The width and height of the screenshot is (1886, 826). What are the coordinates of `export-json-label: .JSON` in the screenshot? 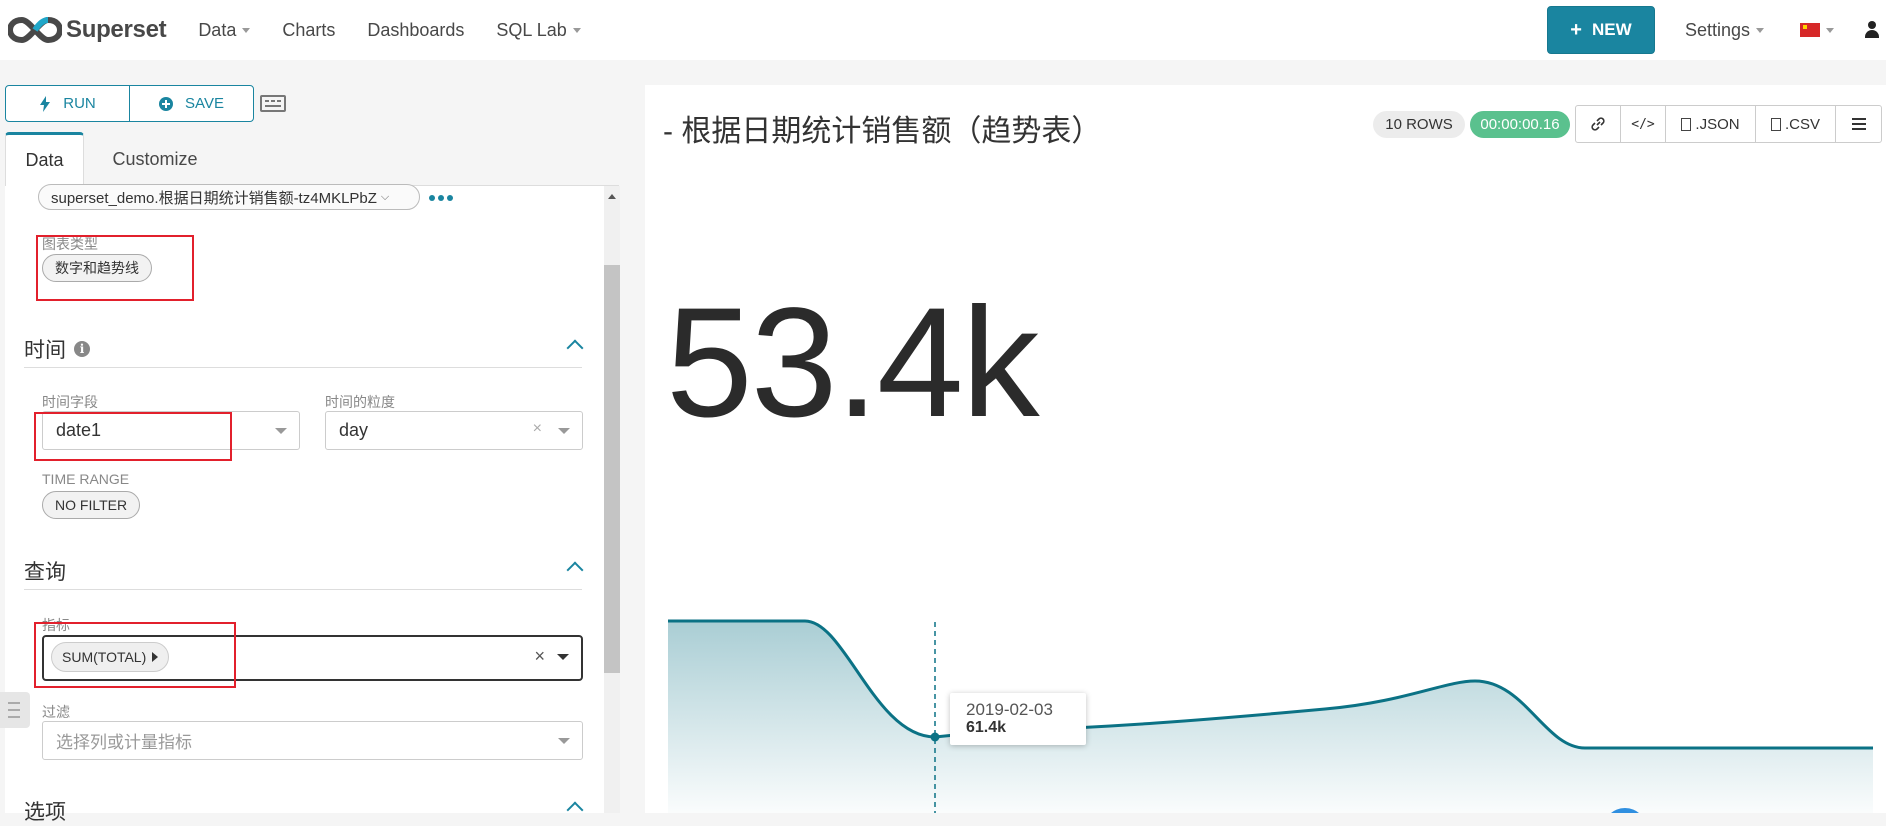 It's located at (1717, 124).